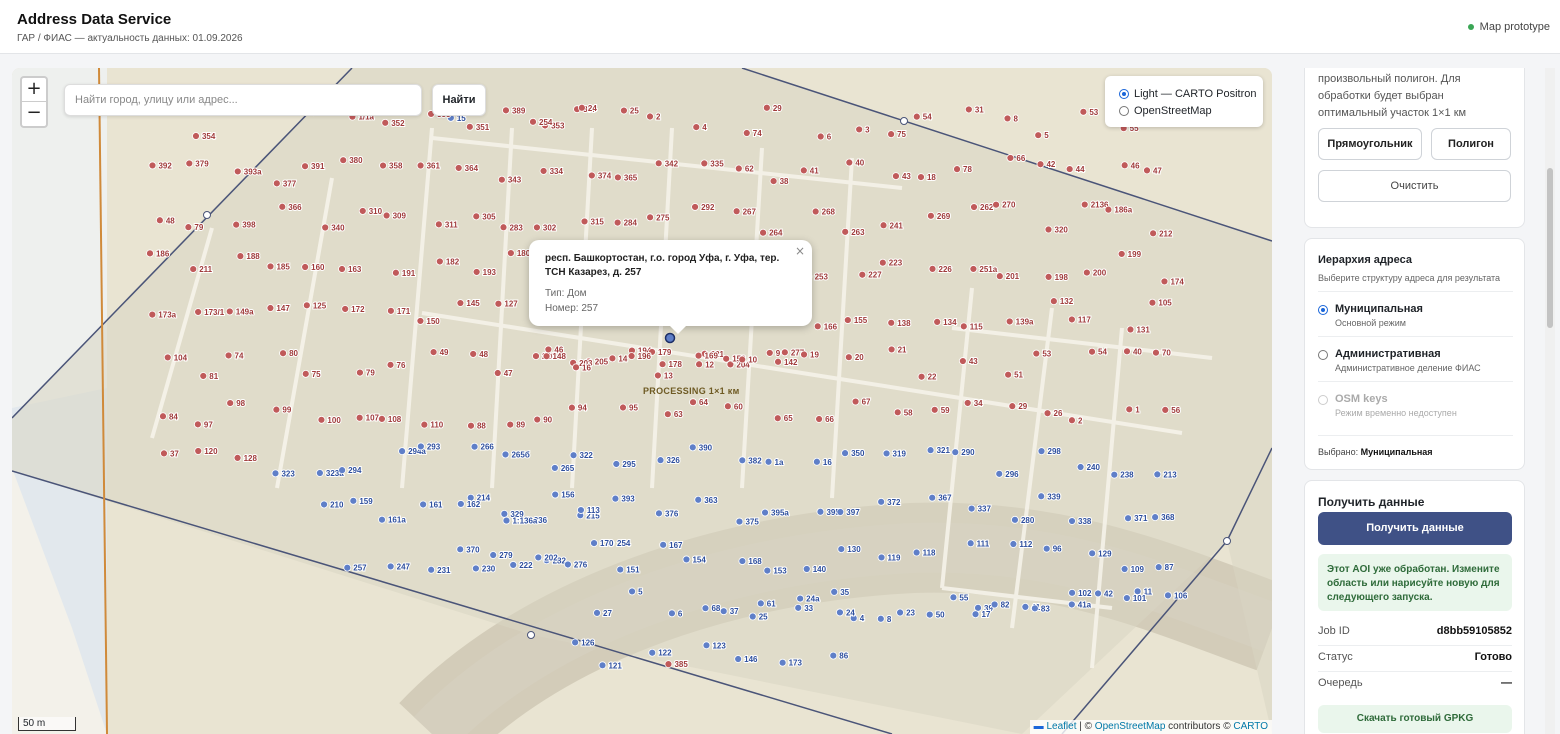 This screenshot has width=1560, height=734. What do you see at coordinates (786, 362) in the screenshot?
I see `house-marker: 142` at bounding box center [786, 362].